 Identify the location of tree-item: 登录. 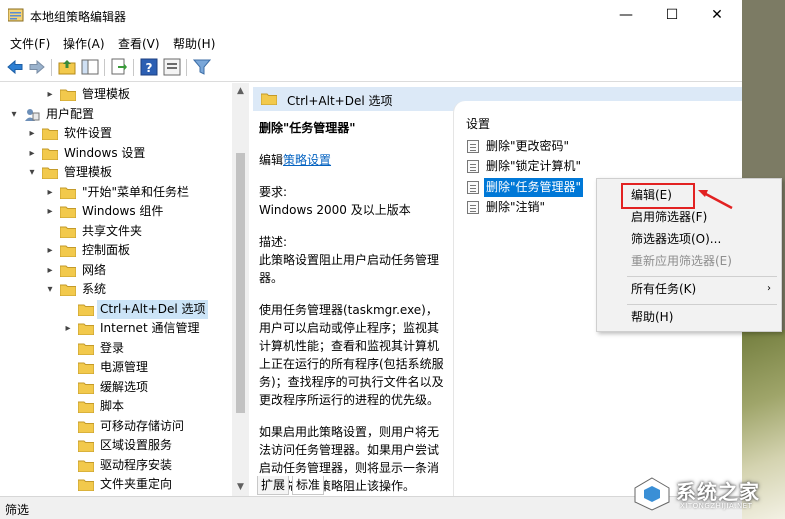
(116, 348).